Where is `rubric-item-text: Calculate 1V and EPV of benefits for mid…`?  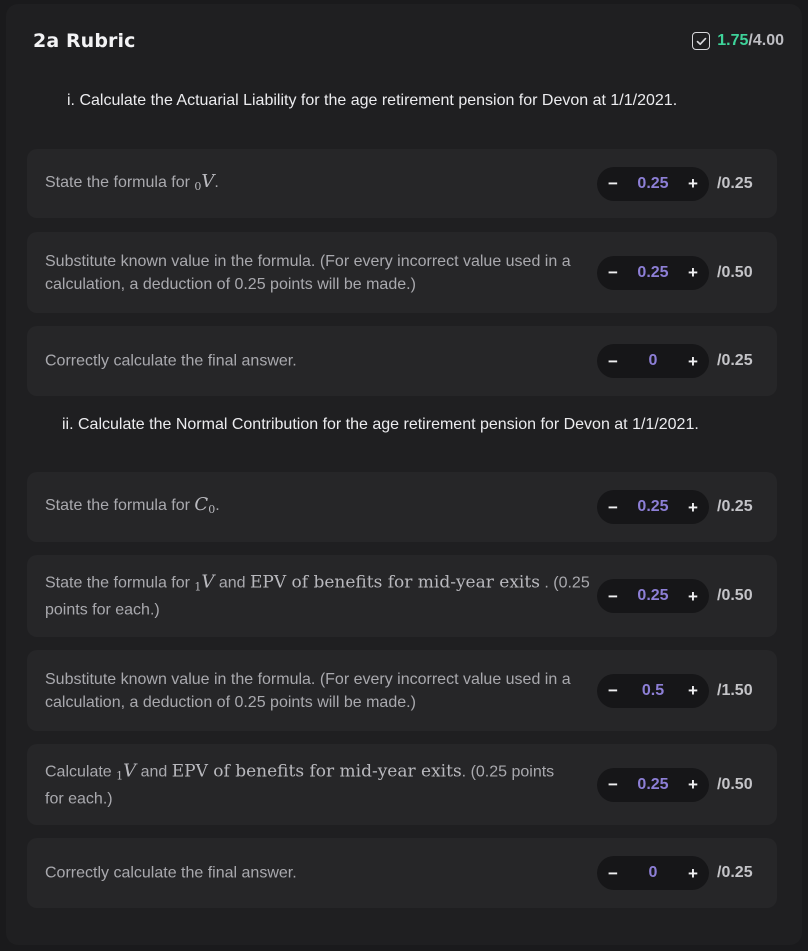
rubric-item-text: Calculate 1V and EPV of benefits for mid… is located at coordinates (300, 783).